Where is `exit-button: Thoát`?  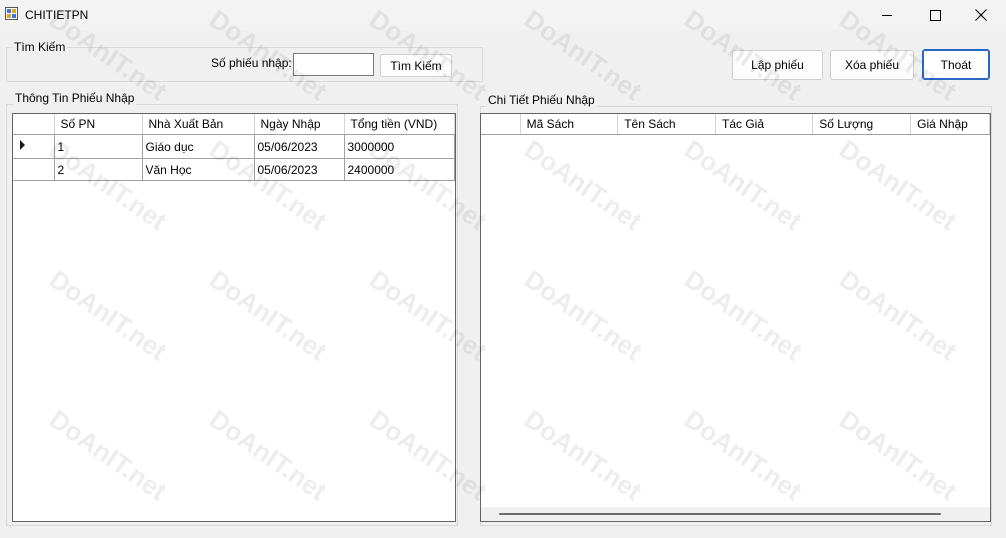 exit-button: Thoát is located at coordinates (956, 64).